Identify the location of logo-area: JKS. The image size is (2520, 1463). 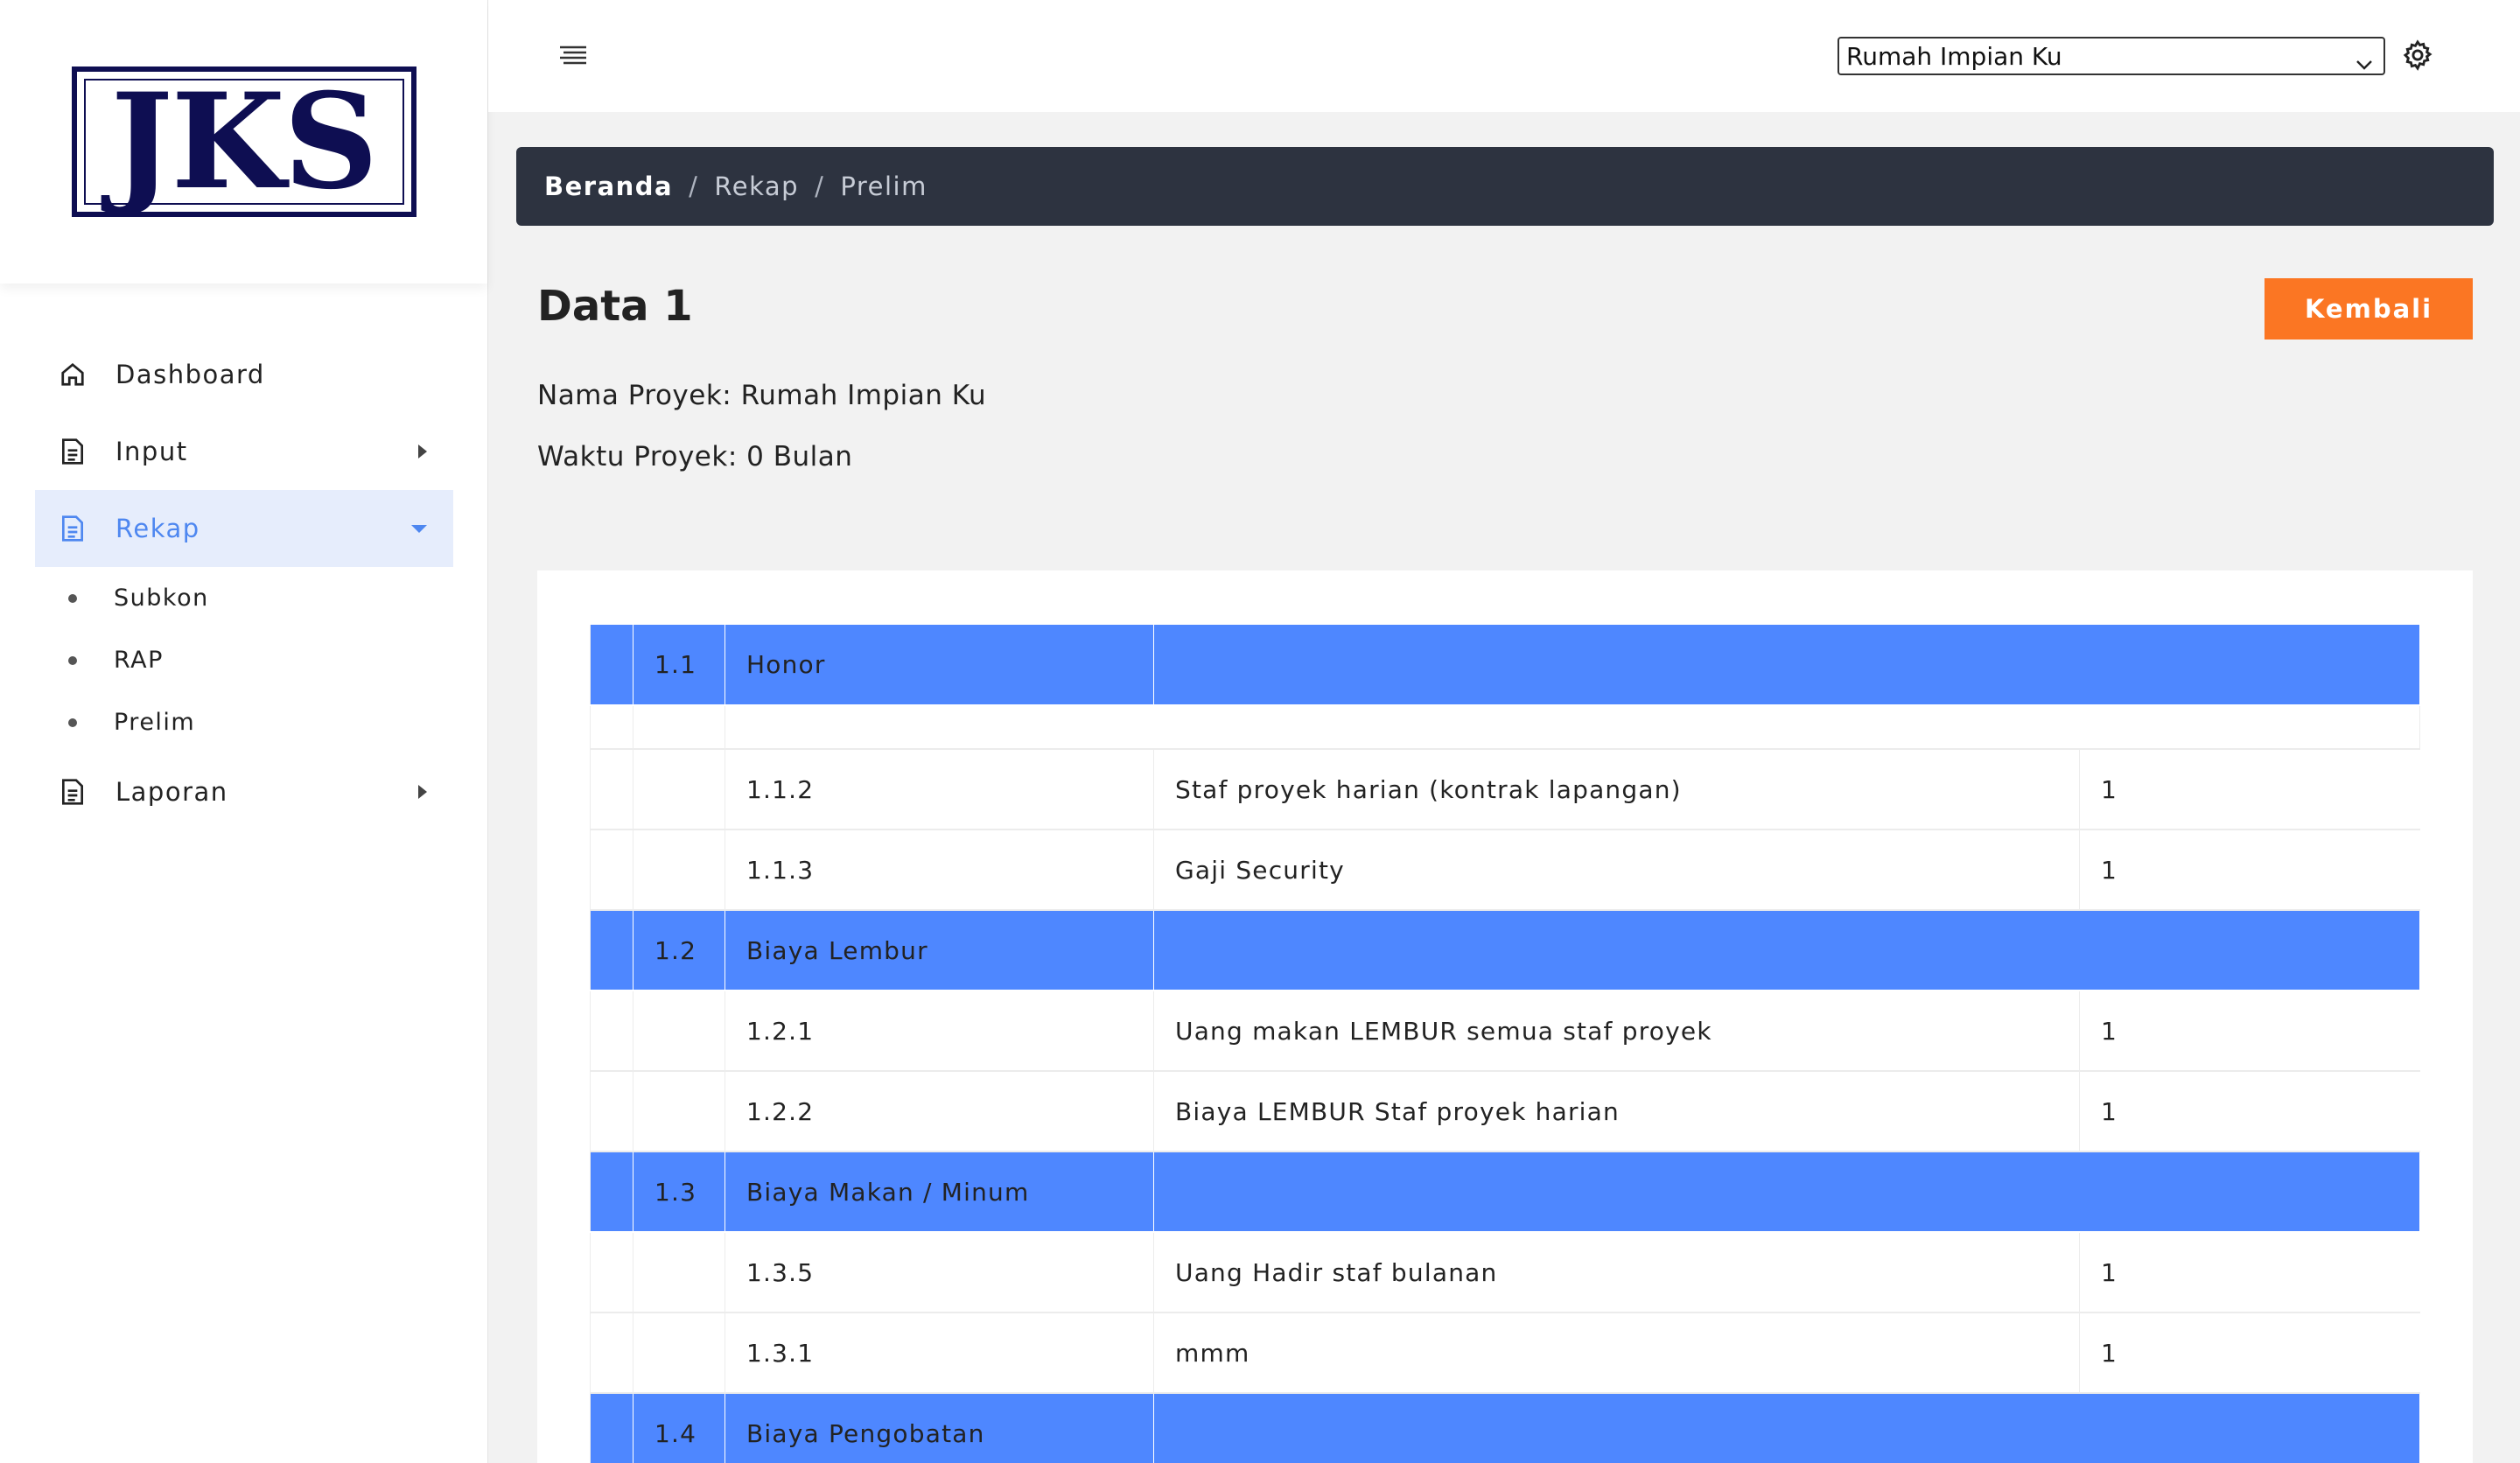
(243, 142).